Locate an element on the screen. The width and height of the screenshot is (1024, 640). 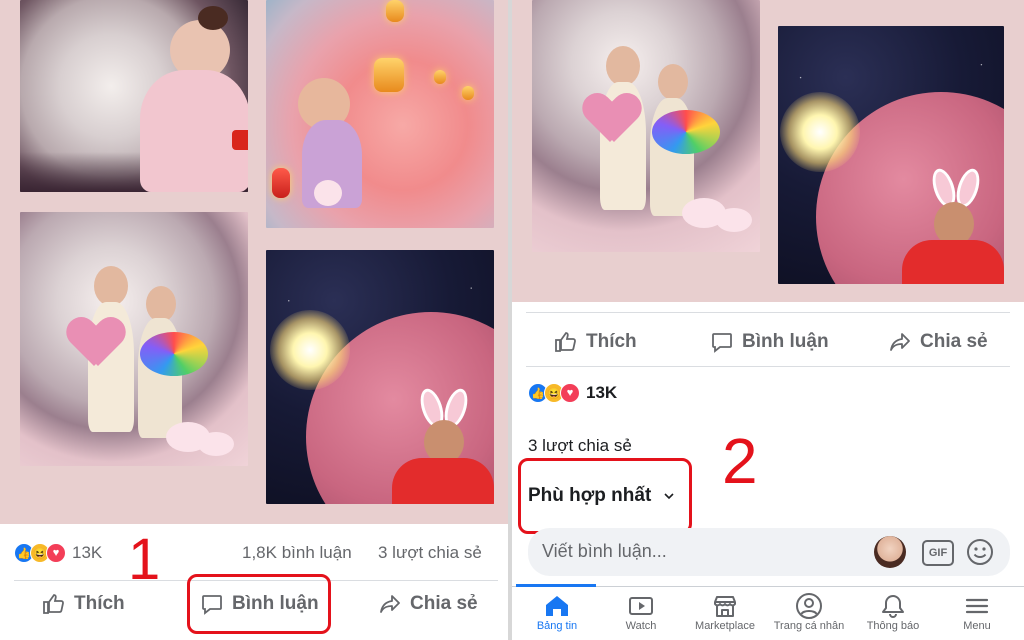
comment-icon is located at coordinates (722, 343).